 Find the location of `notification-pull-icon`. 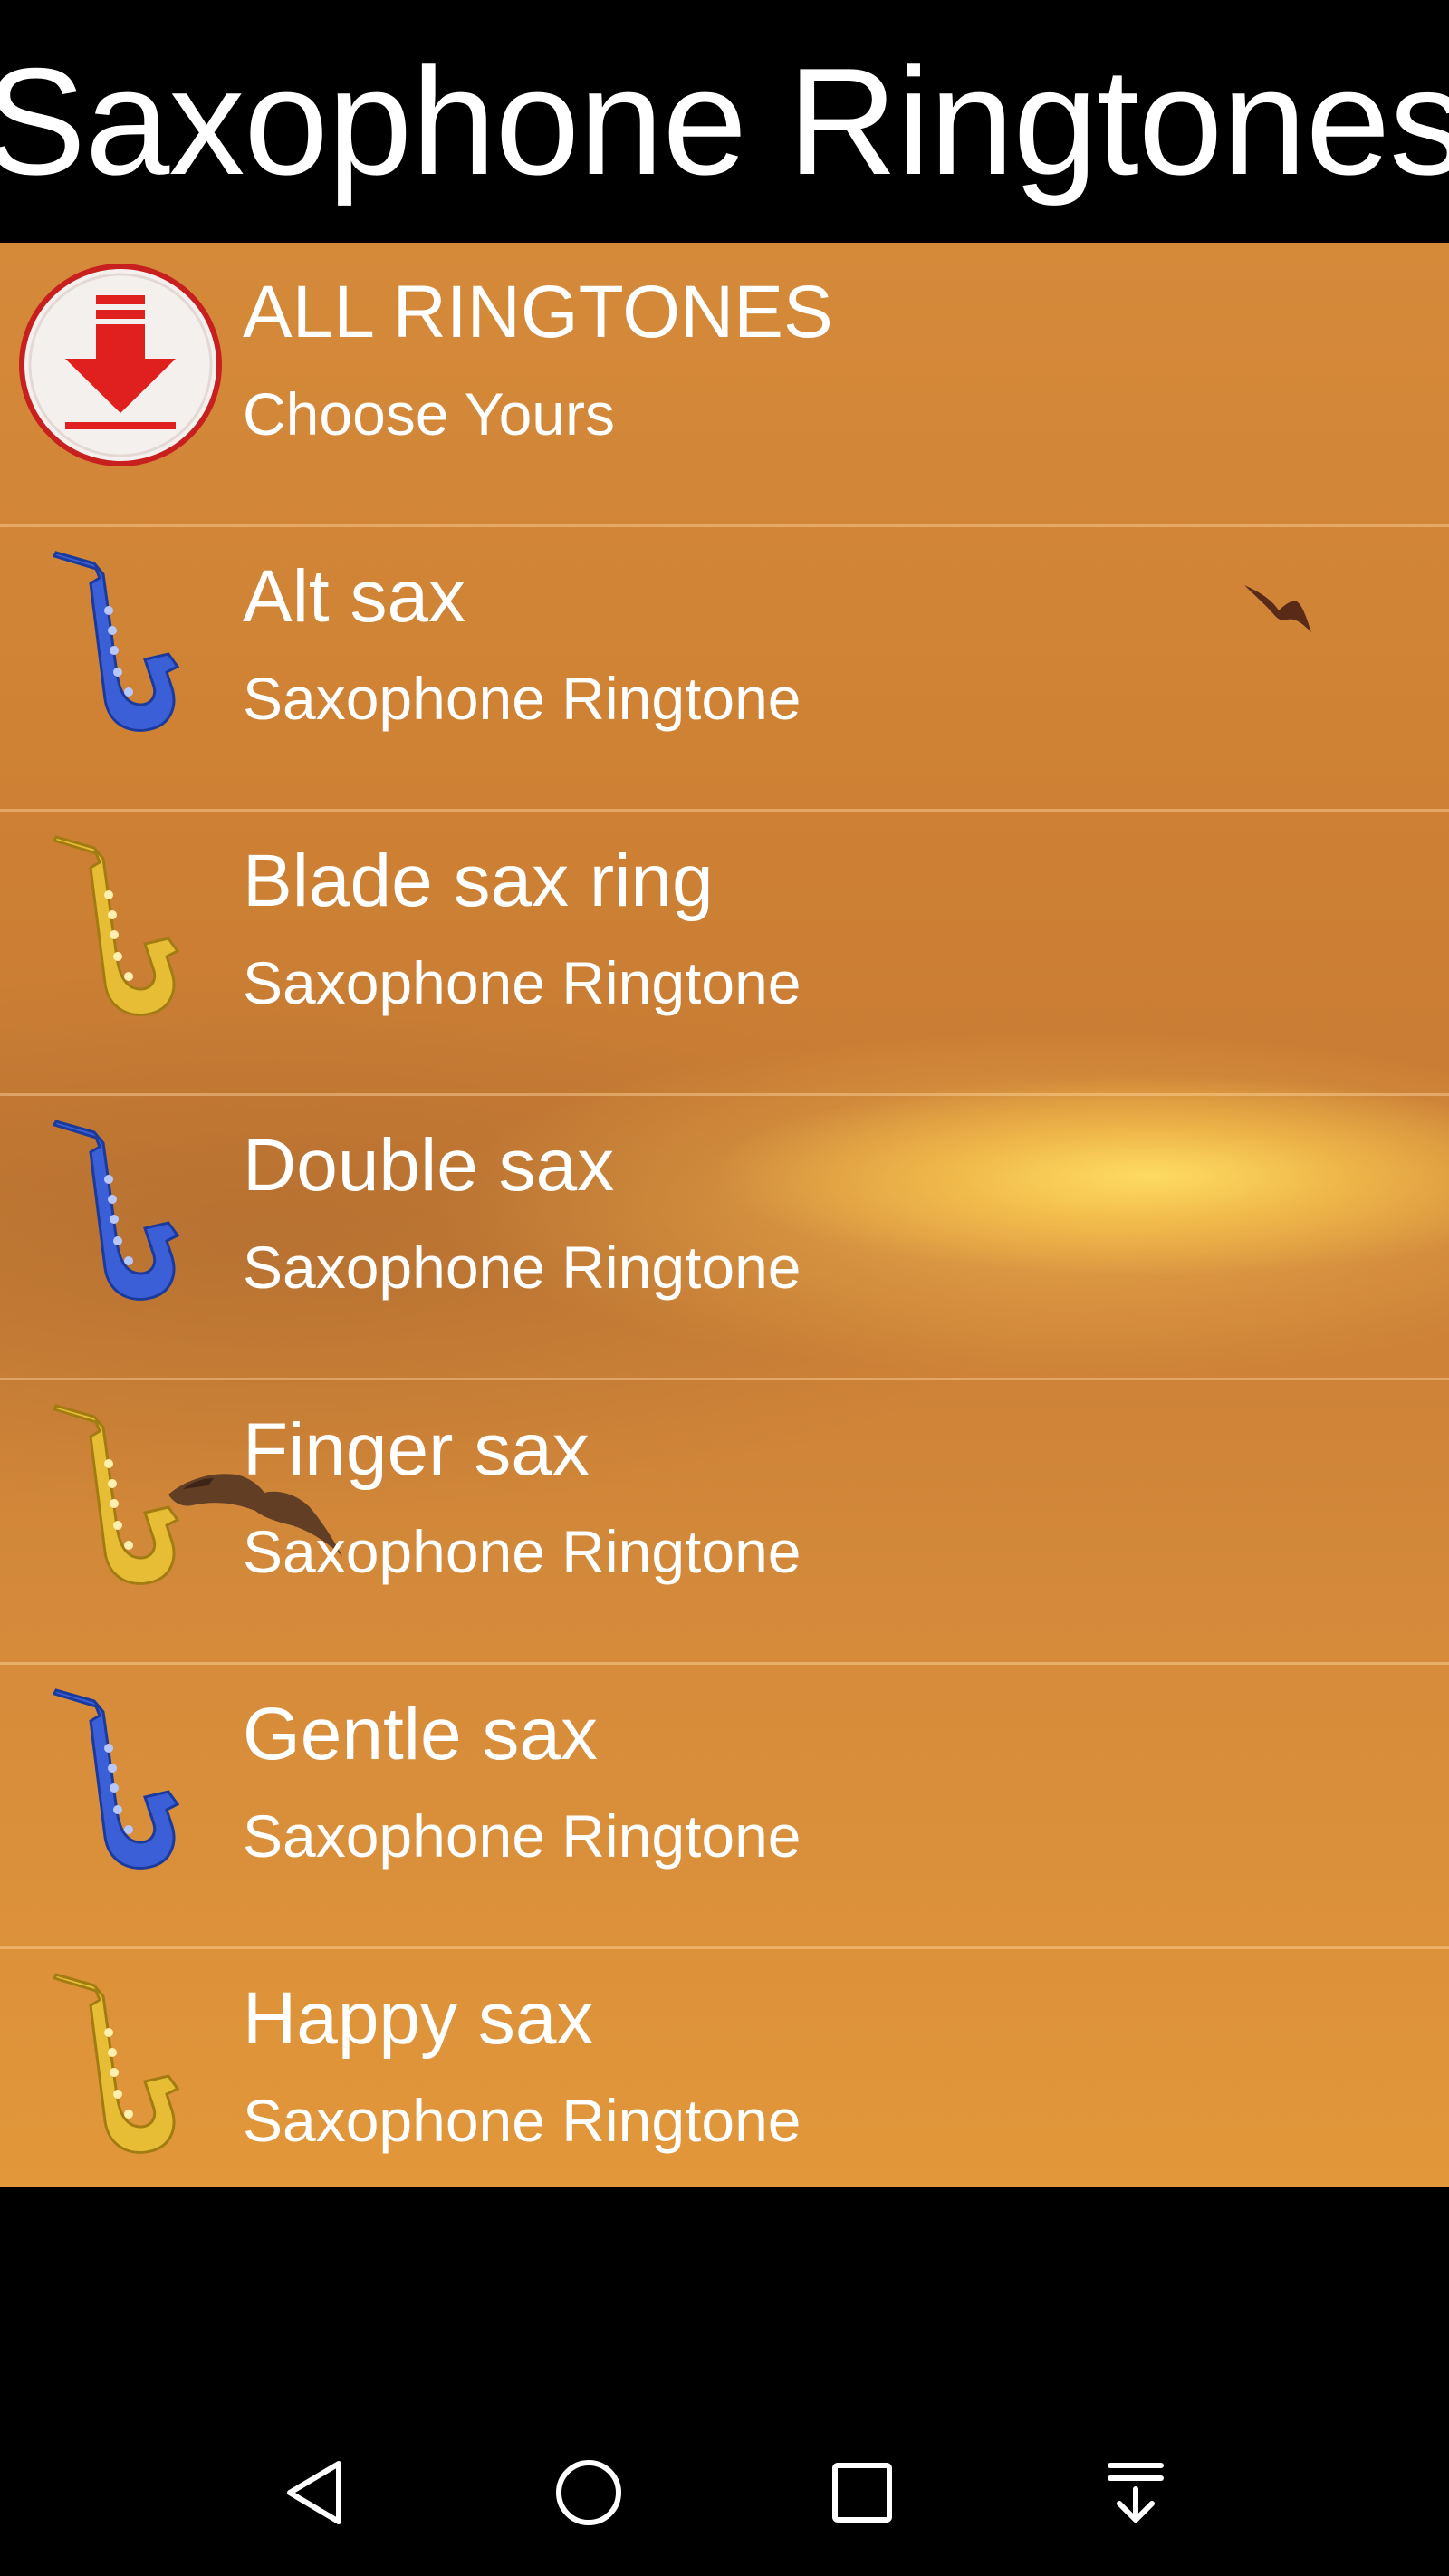

notification-pull-icon is located at coordinates (1136, 2493).